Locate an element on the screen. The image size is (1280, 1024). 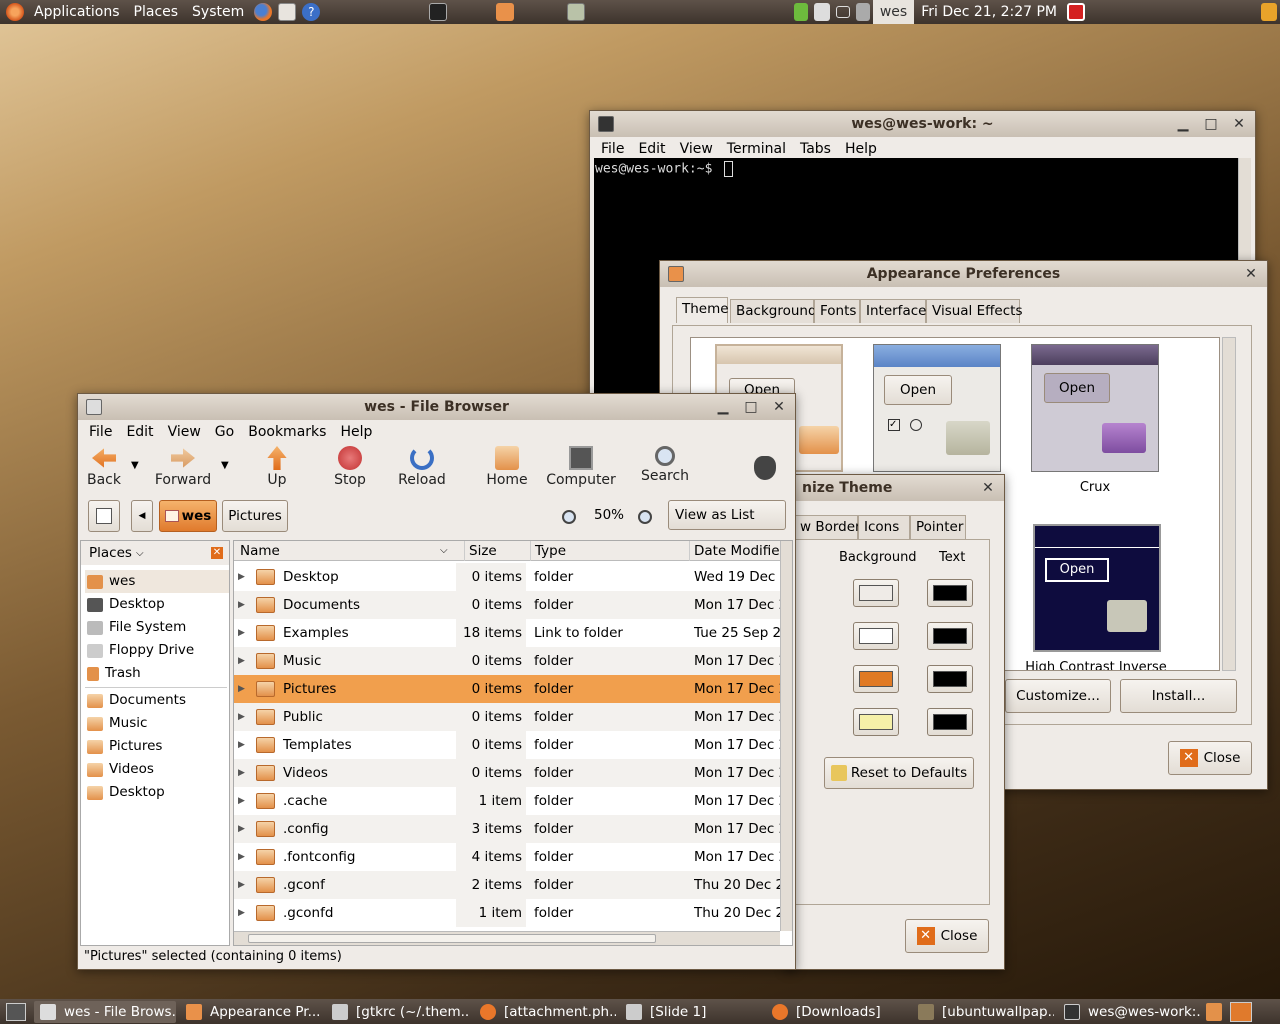
back-history-icon: ▼ is located at coordinates (135, 465).